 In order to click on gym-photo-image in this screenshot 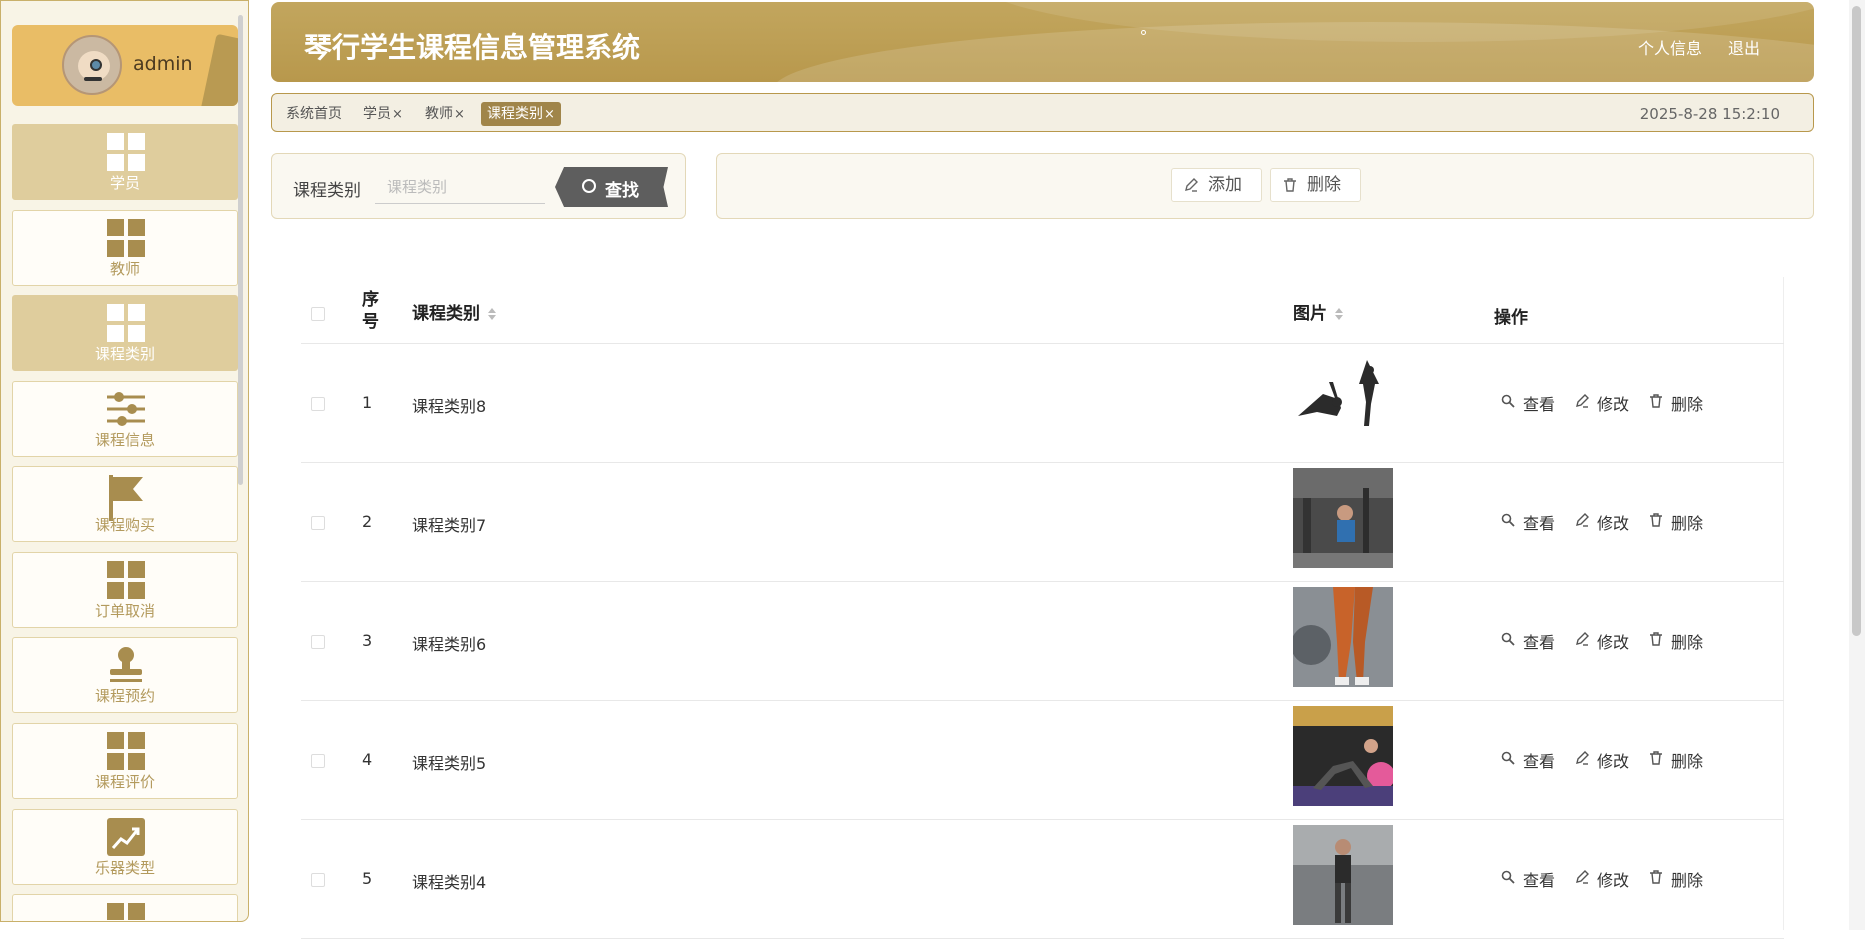, I will do `click(1343, 518)`.